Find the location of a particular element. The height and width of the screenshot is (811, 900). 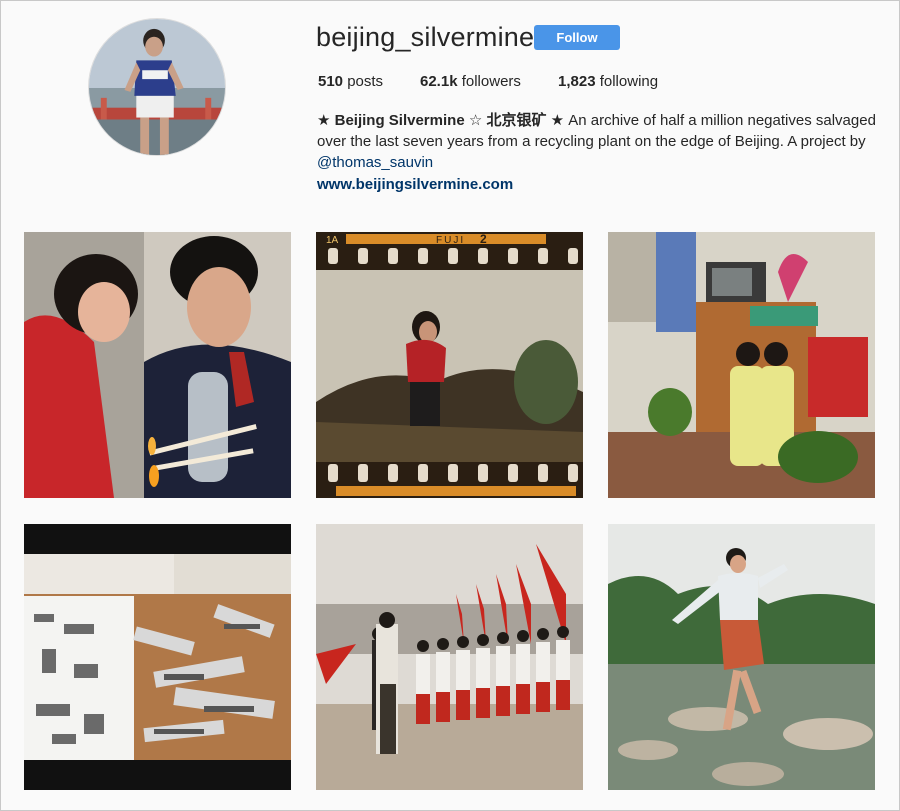

post-tile-2: 1A FUJI 2 is located at coordinates (449, 365).